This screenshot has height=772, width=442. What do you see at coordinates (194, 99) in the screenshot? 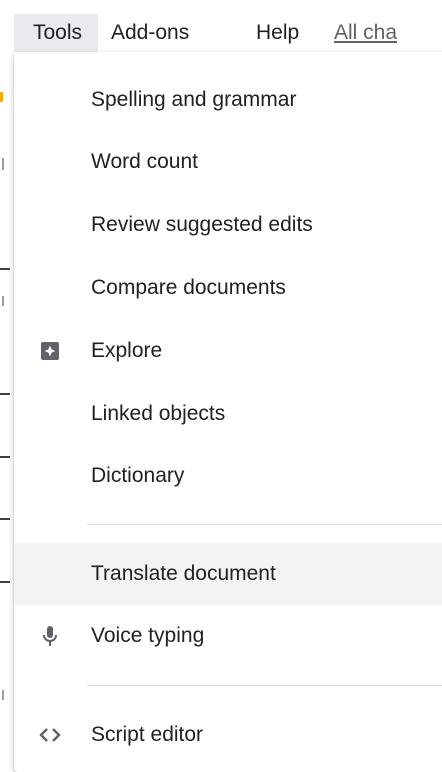
I see `menu-item-label: Spelling and grammar` at bounding box center [194, 99].